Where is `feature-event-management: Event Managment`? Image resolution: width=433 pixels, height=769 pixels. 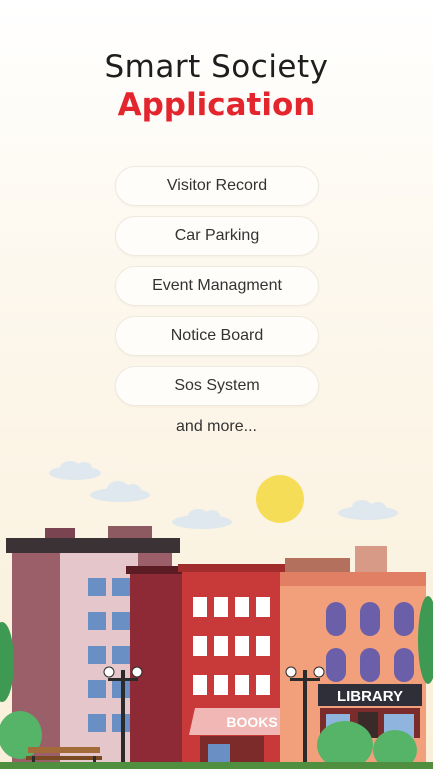
feature-event-management: Event Managment is located at coordinates (217, 286).